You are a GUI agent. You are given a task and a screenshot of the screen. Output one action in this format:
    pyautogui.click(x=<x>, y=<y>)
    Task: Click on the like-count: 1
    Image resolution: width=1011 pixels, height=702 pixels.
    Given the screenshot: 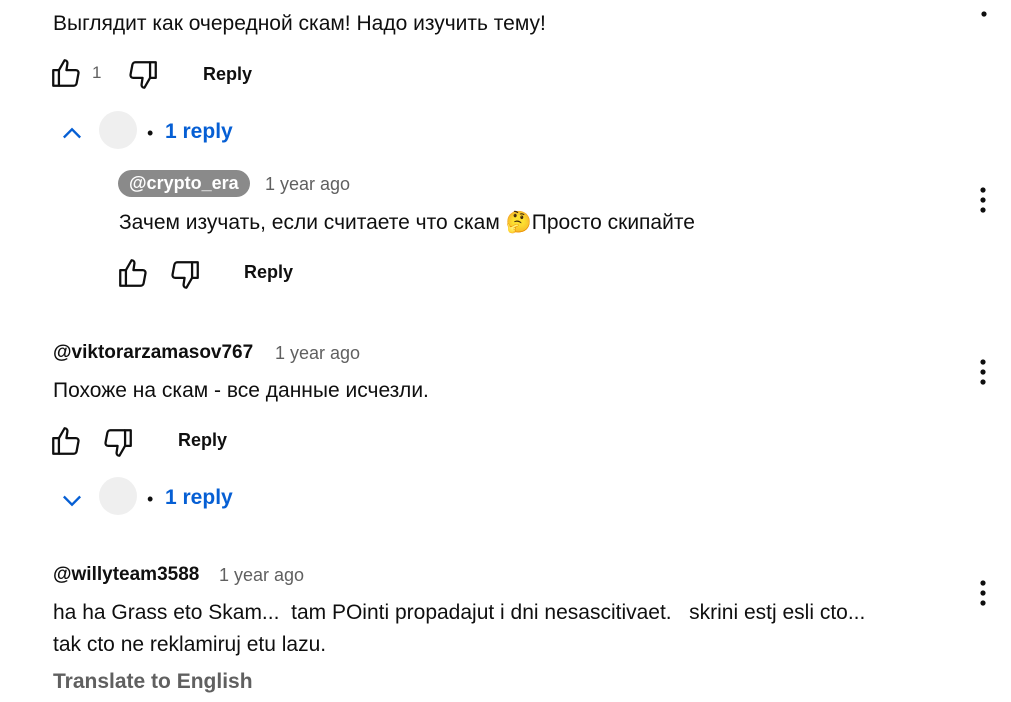 What is the action you would take?
    pyautogui.click(x=97, y=72)
    